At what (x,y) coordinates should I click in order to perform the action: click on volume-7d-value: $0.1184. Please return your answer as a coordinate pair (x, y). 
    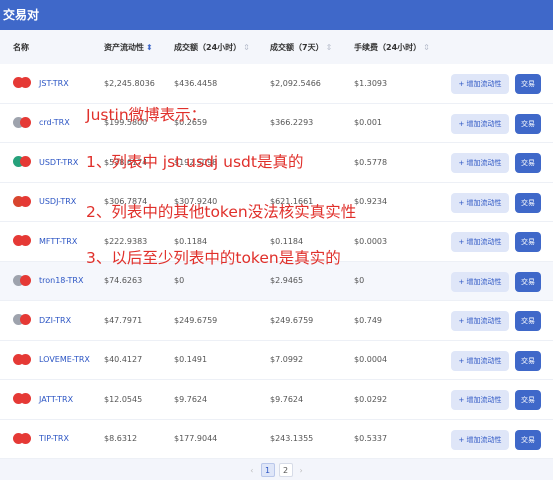
    Looking at the image, I should click on (287, 241).